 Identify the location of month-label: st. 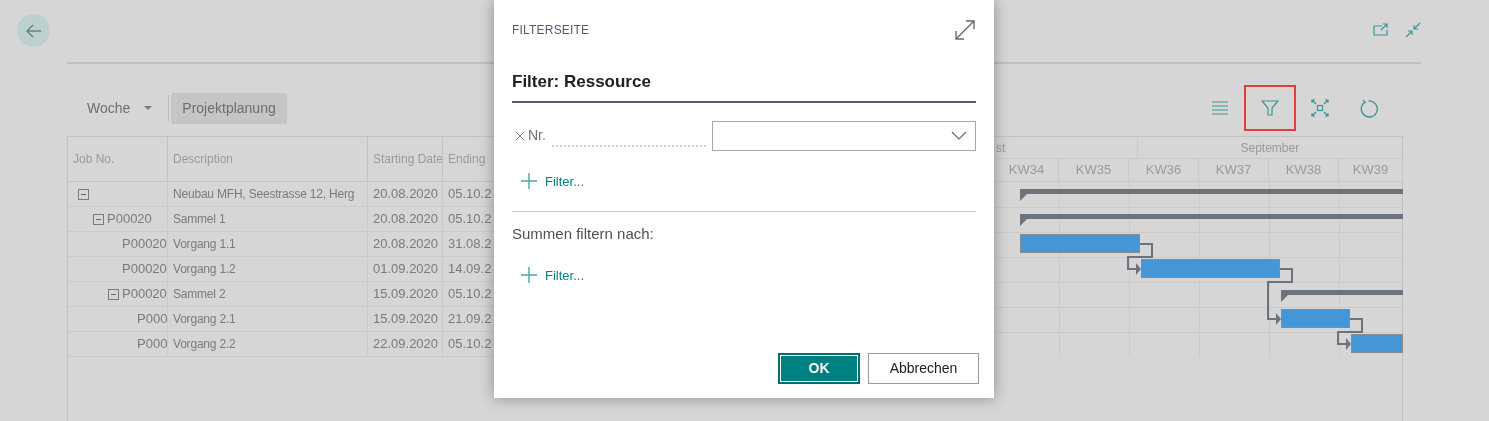
(1001, 148).